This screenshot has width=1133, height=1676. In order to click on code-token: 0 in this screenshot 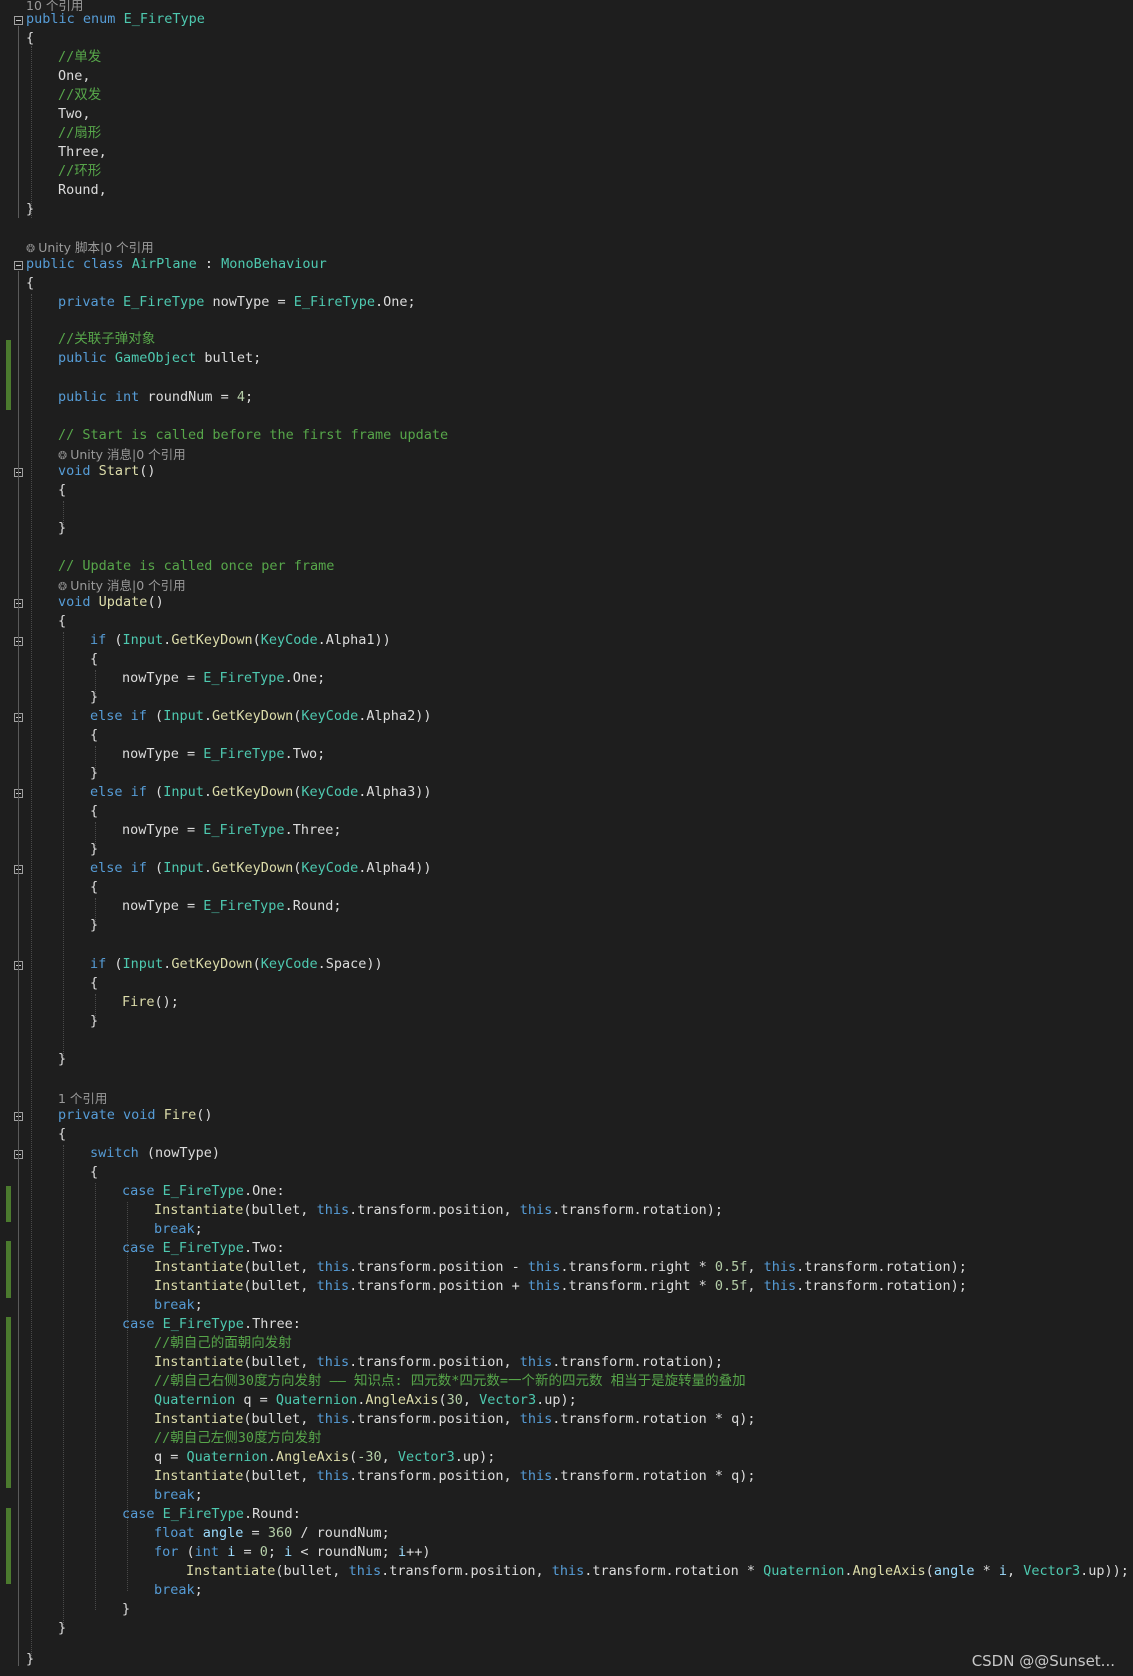, I will do `click(263, 1552)`.